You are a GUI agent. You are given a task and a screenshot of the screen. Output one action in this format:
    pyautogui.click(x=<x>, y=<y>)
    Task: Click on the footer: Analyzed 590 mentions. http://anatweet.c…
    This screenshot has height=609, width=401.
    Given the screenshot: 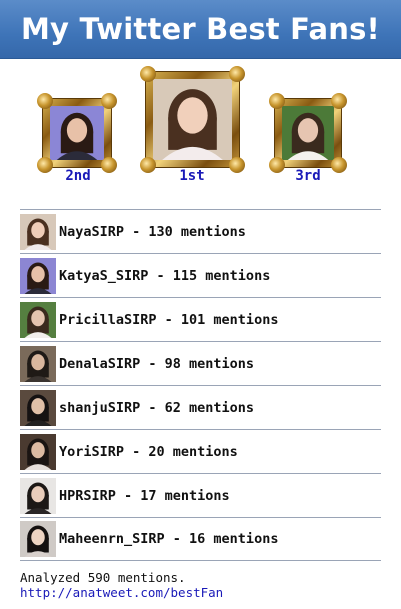 What is the action you would take?
    pyautogui.click(x=121, y=585)
    